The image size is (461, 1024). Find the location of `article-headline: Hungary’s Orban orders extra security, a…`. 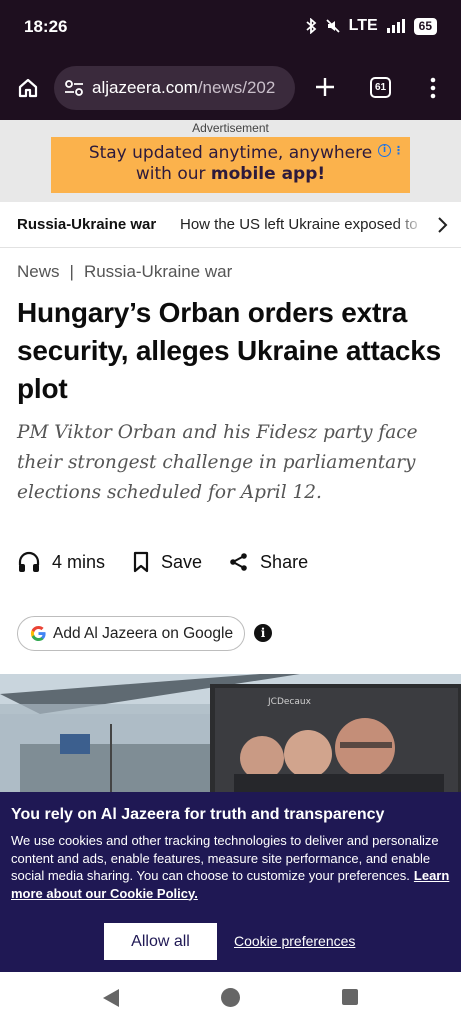

article-headline: Hungary’s Orban orders extra security, a… is located at coordinates (229, 350).